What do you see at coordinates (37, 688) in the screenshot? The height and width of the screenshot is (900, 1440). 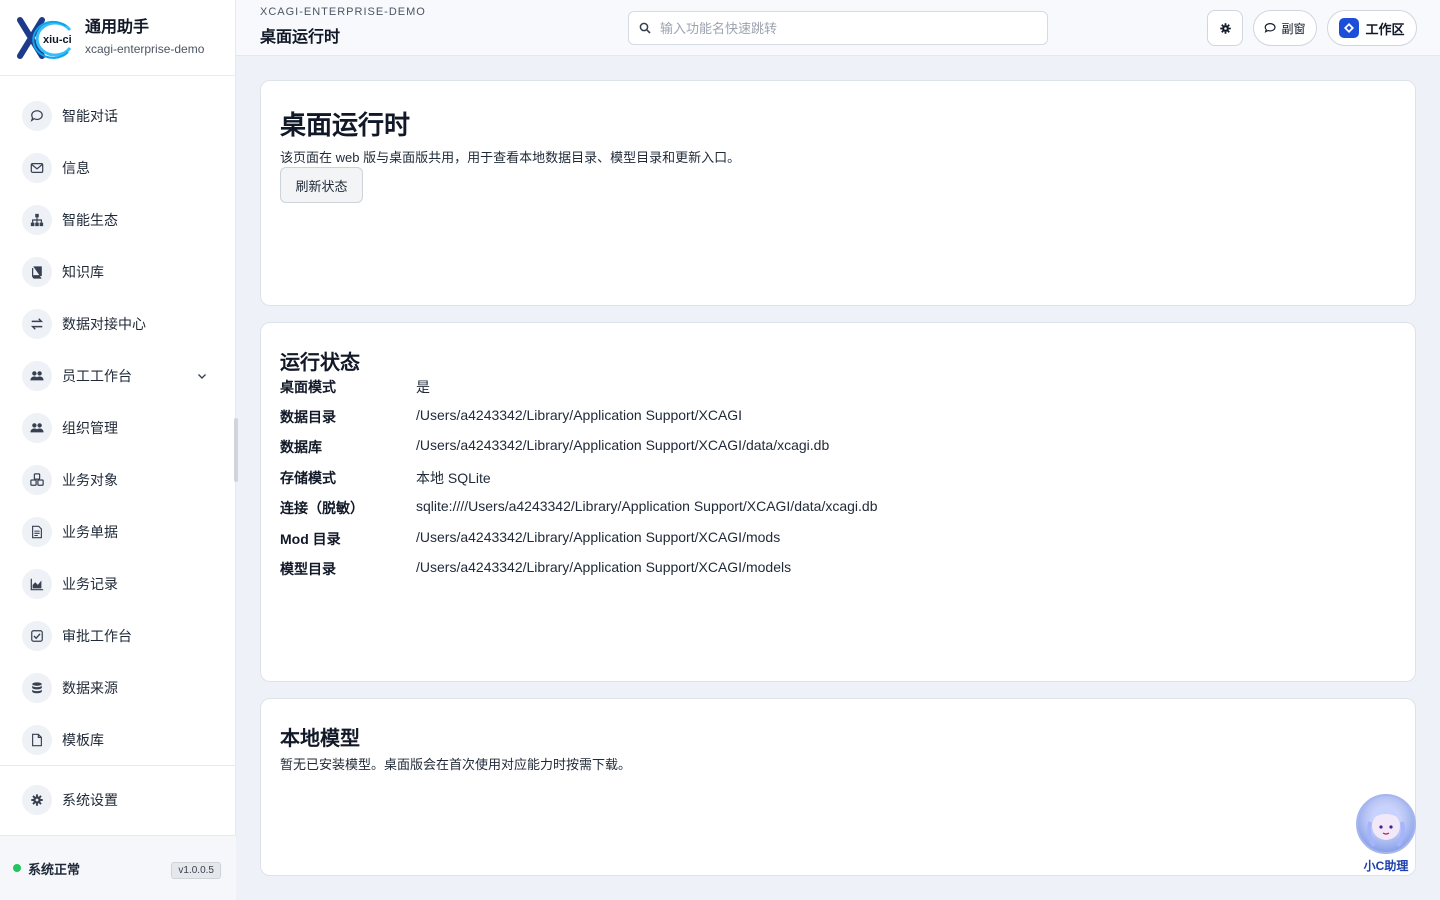 I see `database-icon` at bounding box center [37, 688].